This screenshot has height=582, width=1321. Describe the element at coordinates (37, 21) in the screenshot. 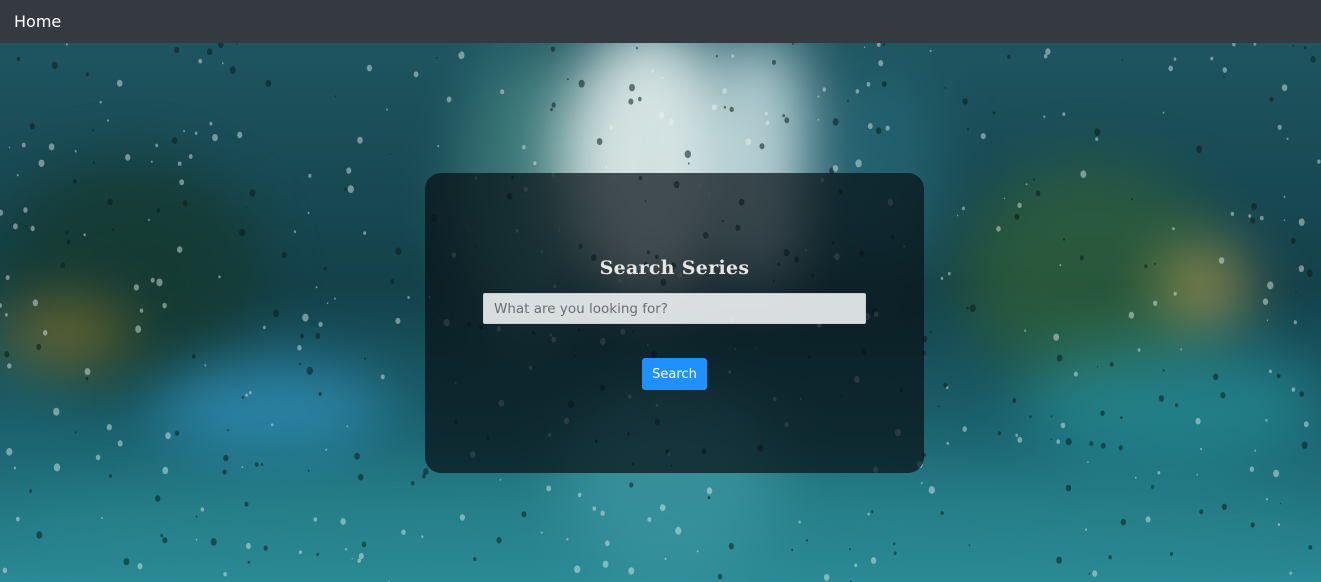

I see `nav-home-link: Home` at that location.